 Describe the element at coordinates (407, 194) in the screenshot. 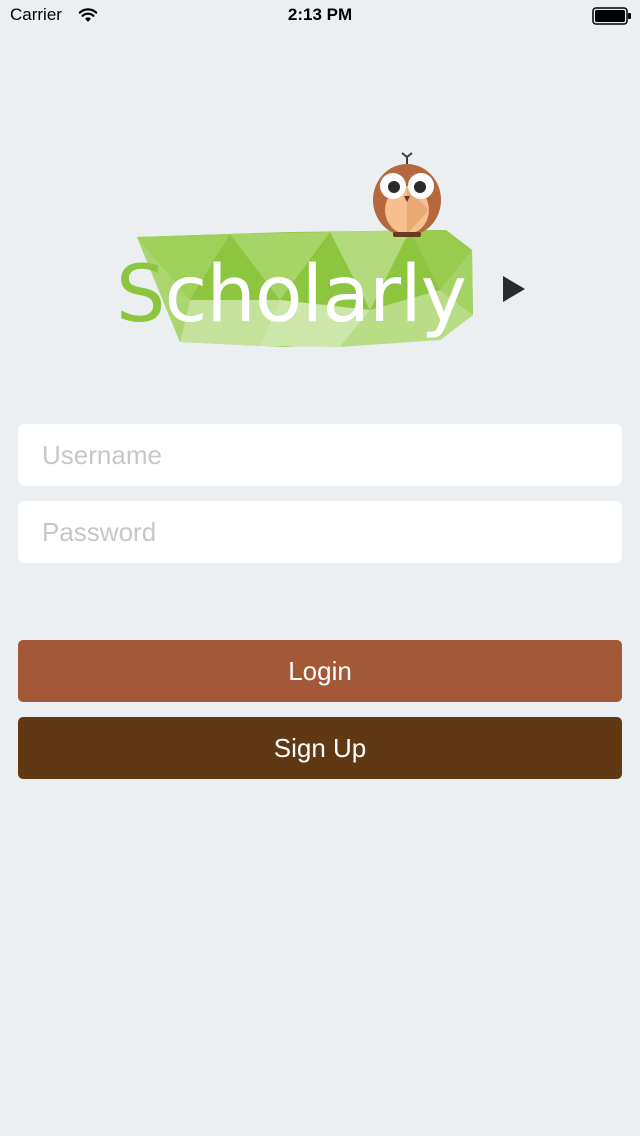

I see `owl-icon` at that location.